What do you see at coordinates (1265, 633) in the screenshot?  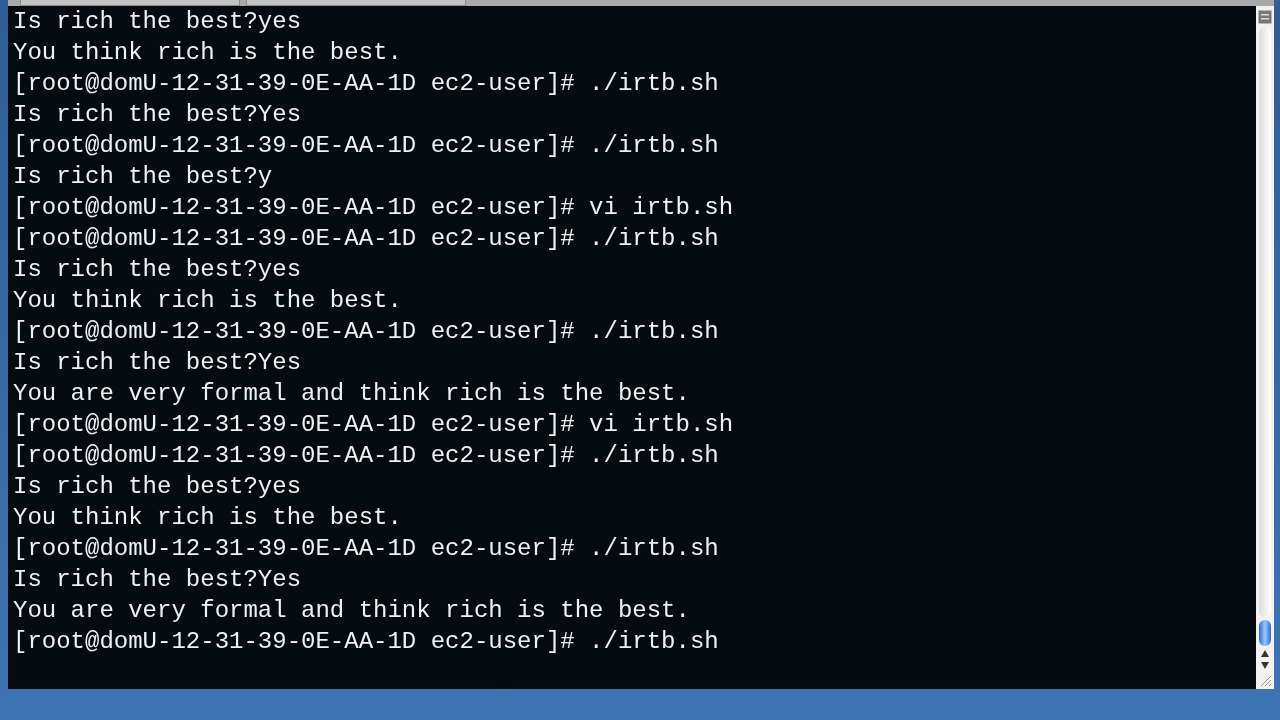 I see `scroll-thumb` at bounding box center [1265, 633].